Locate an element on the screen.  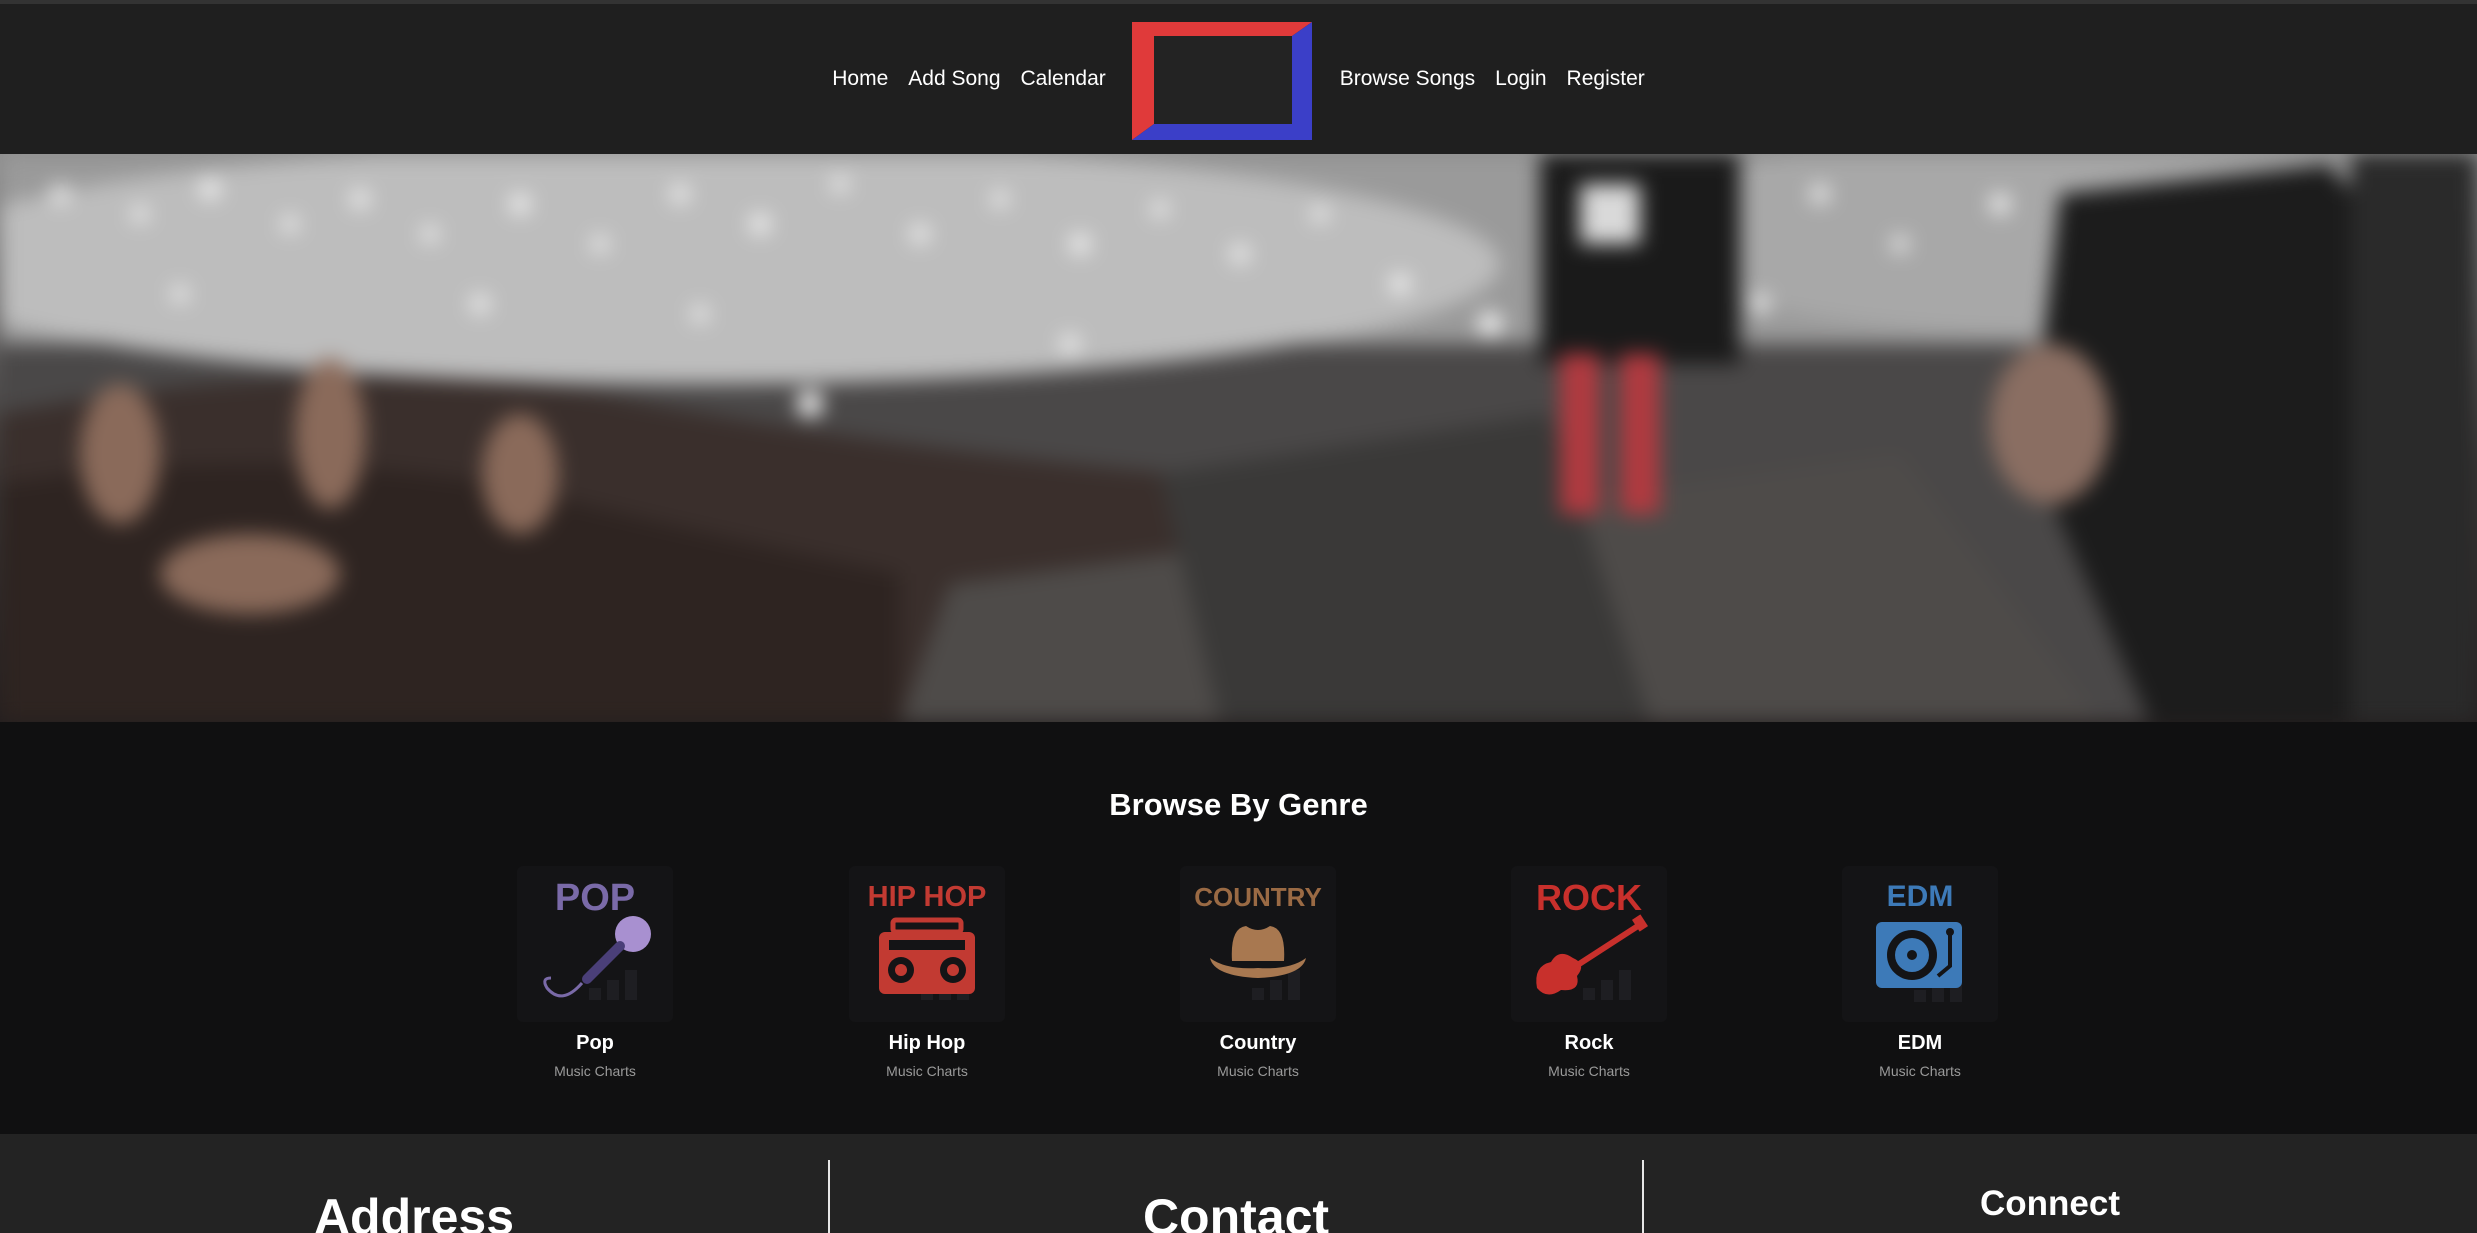
genre-name: Country is located at coordinates (1258, 1043).